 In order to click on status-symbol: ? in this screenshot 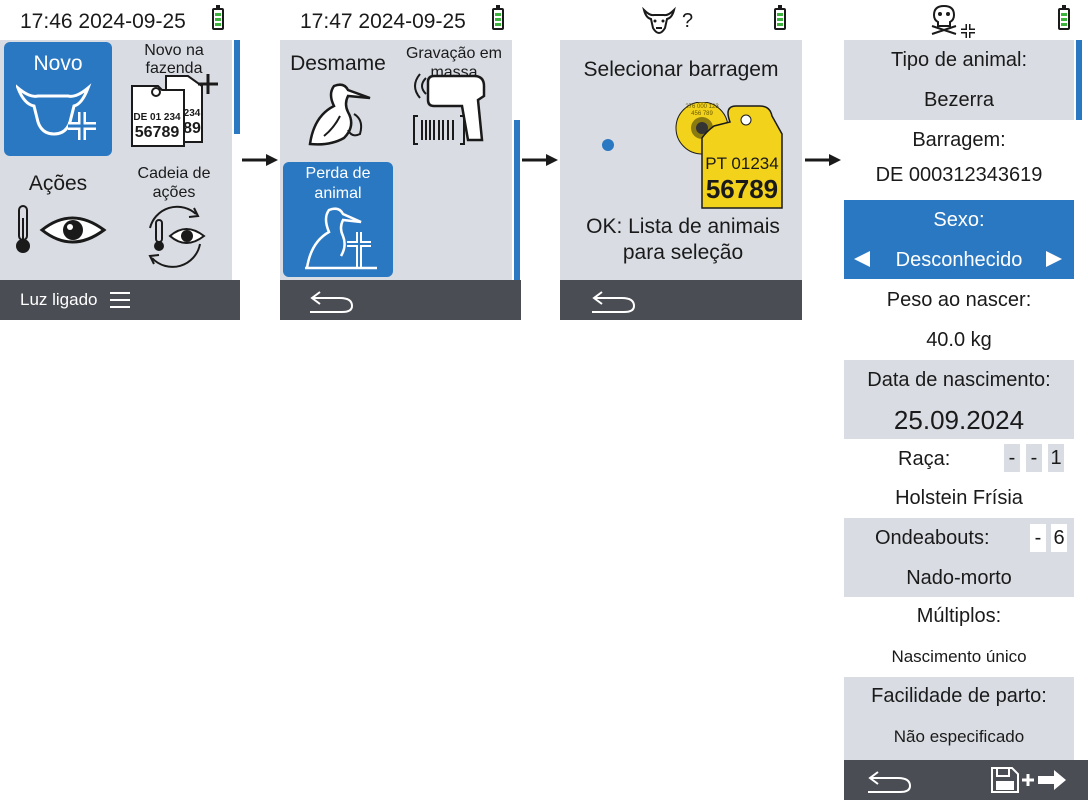, I will do `click(688, 21)`.